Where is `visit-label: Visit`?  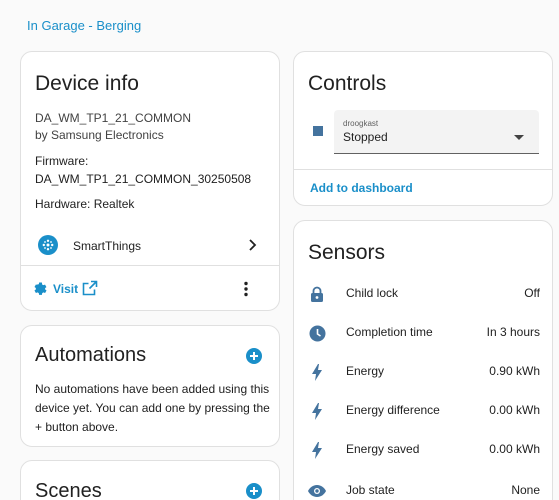
visit-label: Visit is located at coordinates (66, 289).